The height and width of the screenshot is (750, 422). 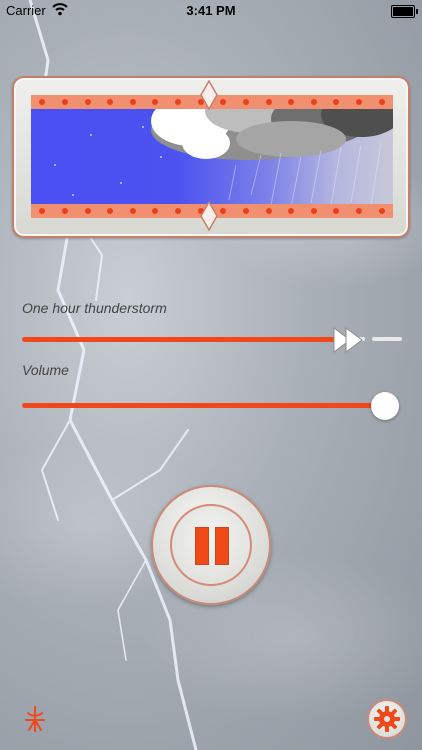 What do you see at coordinates (209, 95) in the screenshot?
I see `timer-marker-top` at bounding box center [209, 95].